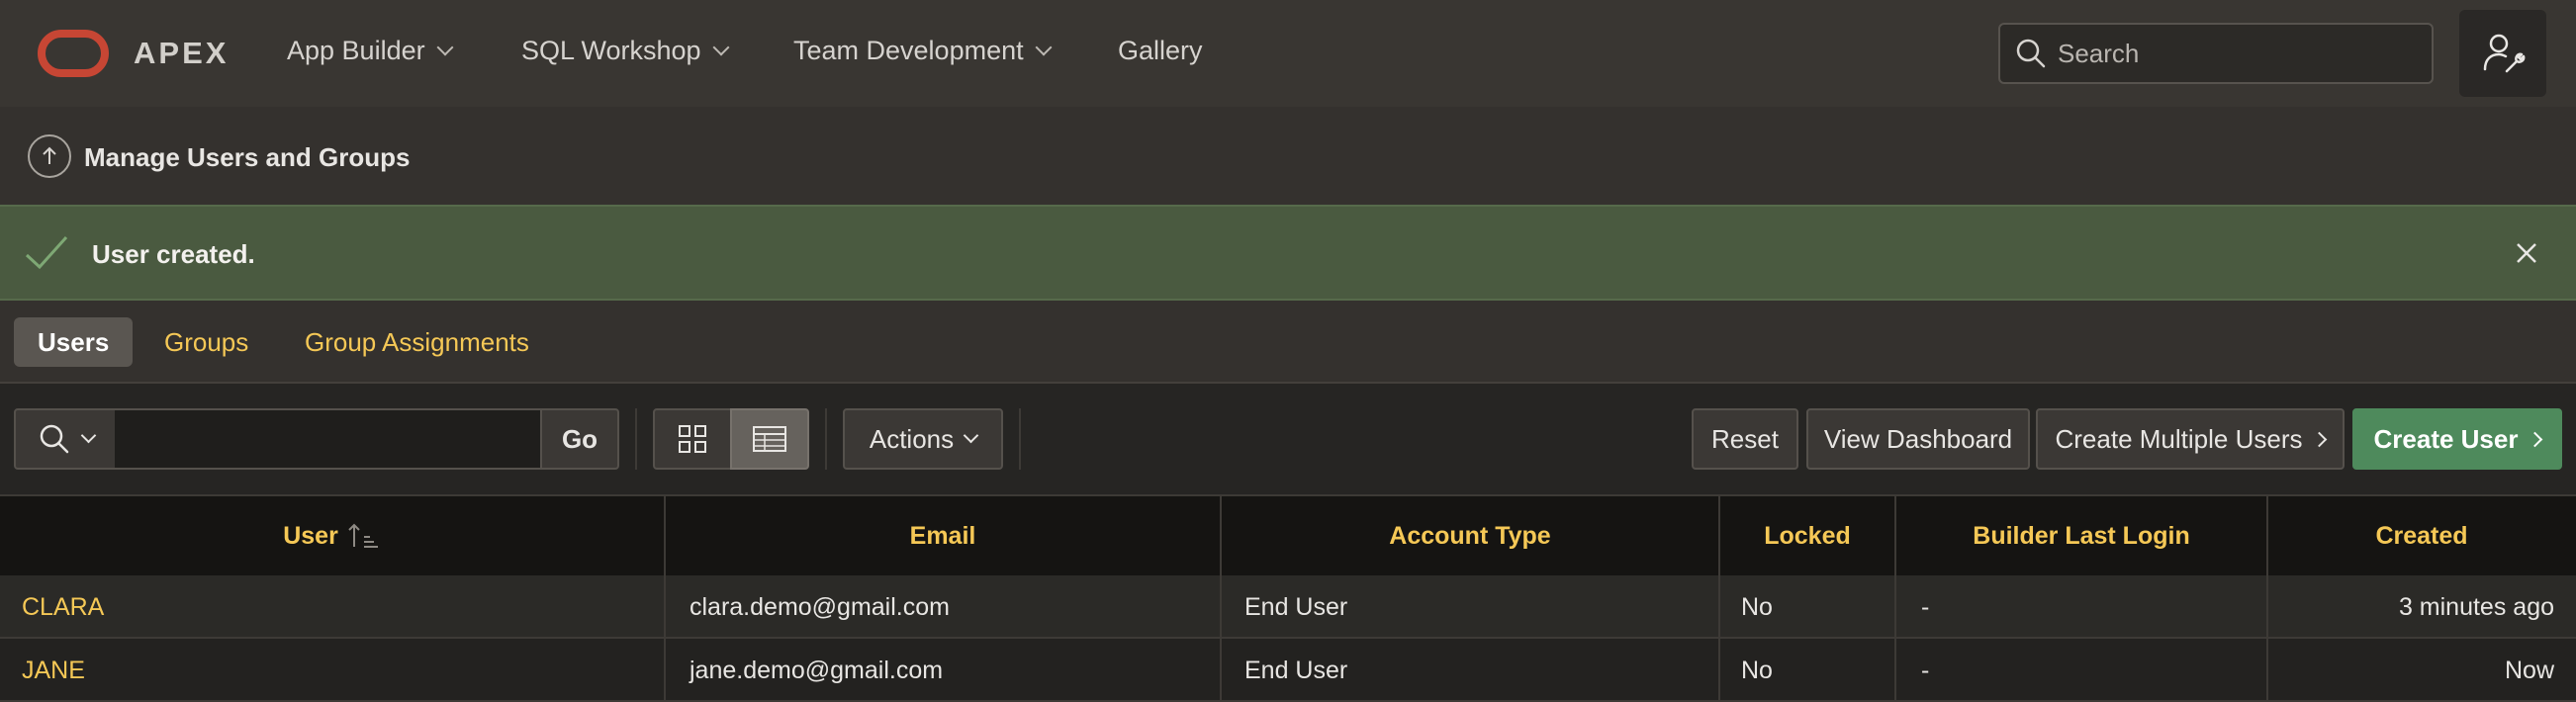 This screenshot has width=2576, height=702. Describe the element at coordinates (579, 439) in the screenshot. I see `go-button: Go` at that location.